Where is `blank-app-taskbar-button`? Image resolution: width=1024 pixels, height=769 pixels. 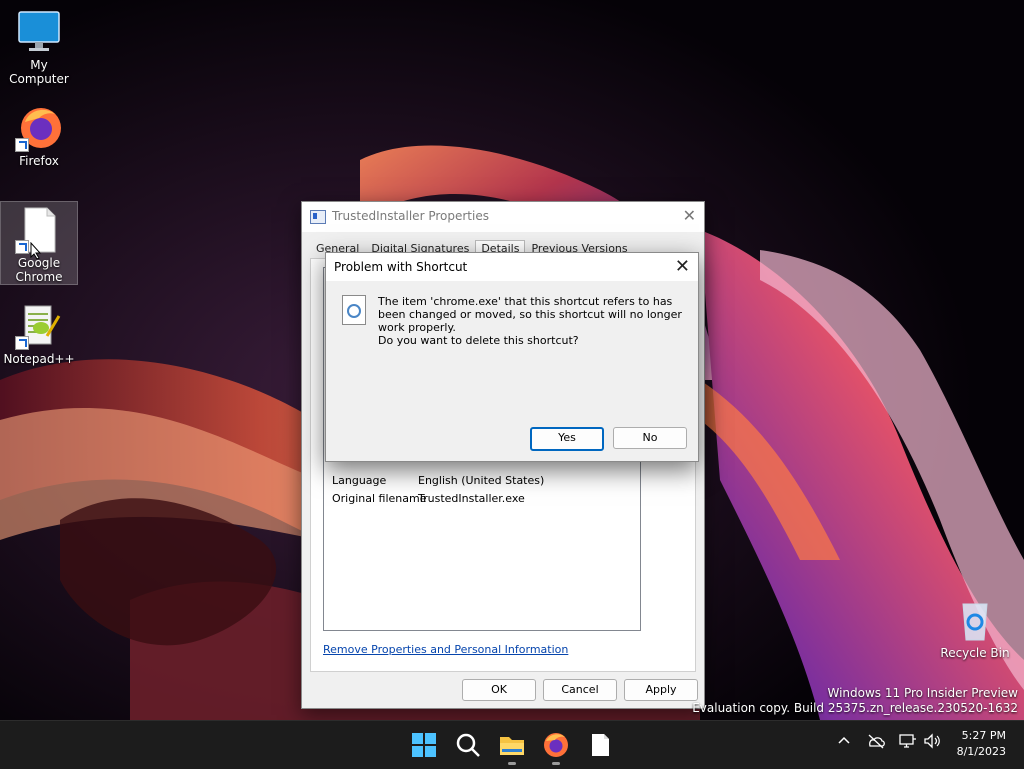 blank-app-taskbar-button is located at coordinates (600, 745).